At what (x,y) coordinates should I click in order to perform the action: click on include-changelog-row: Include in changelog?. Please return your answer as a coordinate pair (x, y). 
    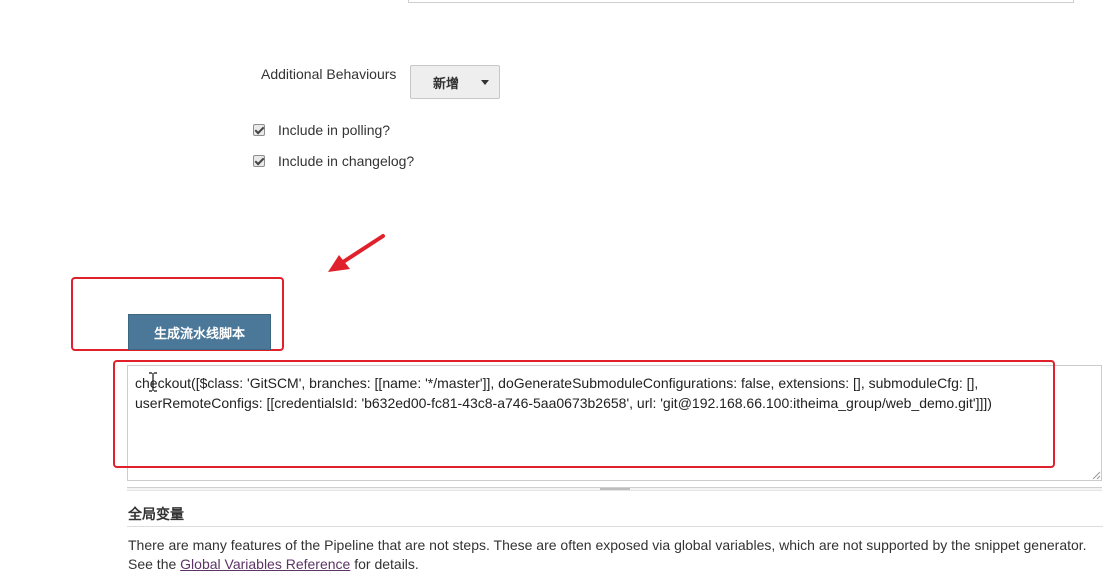
    Looking at the image, I should click on (333, 161).